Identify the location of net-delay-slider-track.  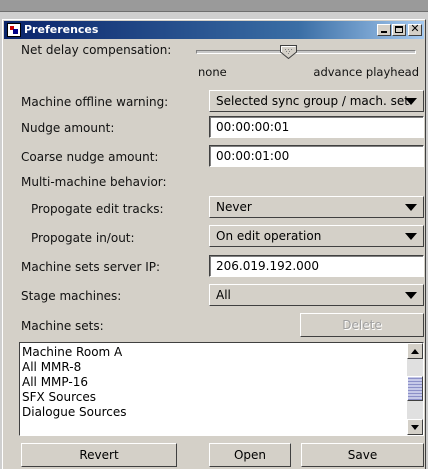
(306, 52).